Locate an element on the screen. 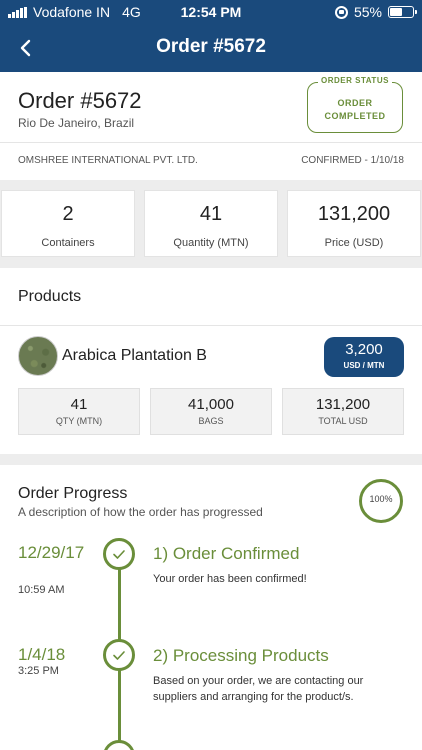 This screenshot has height=750, width=422. product-metric-total: 131,200 TOTAL USD is located at coordinates (343, 411).